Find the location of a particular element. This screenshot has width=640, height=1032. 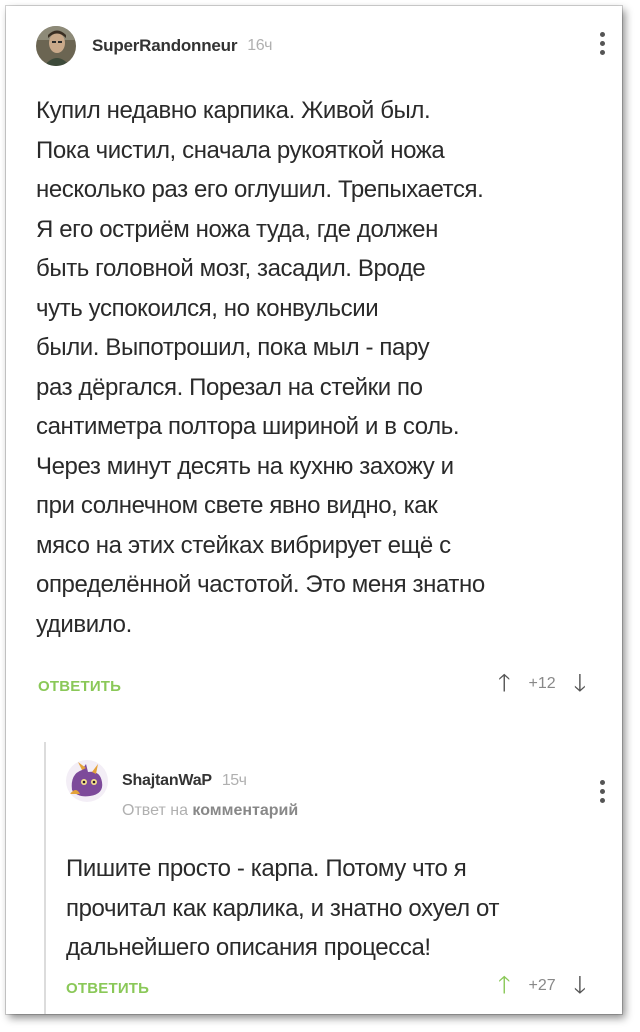

comment-text-line: при солнечном свете явно видно, как is located at coordinates (237, 505).